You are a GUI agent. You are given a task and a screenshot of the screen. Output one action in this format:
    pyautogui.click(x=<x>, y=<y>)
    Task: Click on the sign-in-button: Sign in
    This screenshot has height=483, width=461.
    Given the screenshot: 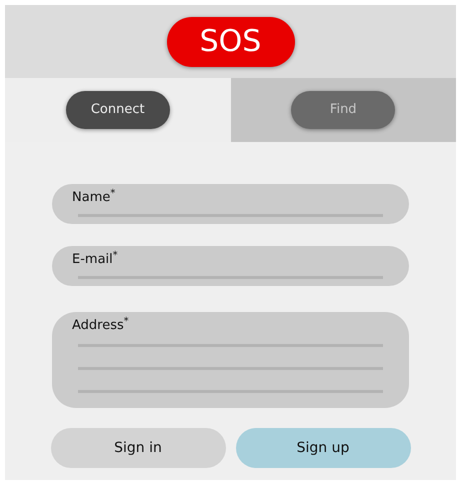 What is the action you would take?
    pyautogui.click(x=138, y=448)
    